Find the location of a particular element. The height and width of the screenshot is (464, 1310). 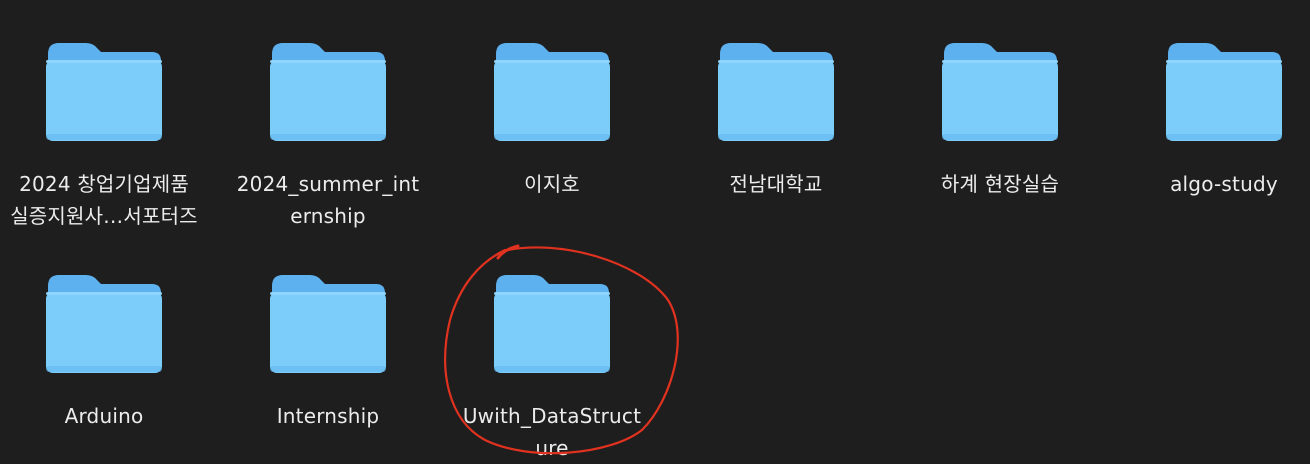

folder-item: 2024_summer_int ernship is located at coordinates (328, 114).